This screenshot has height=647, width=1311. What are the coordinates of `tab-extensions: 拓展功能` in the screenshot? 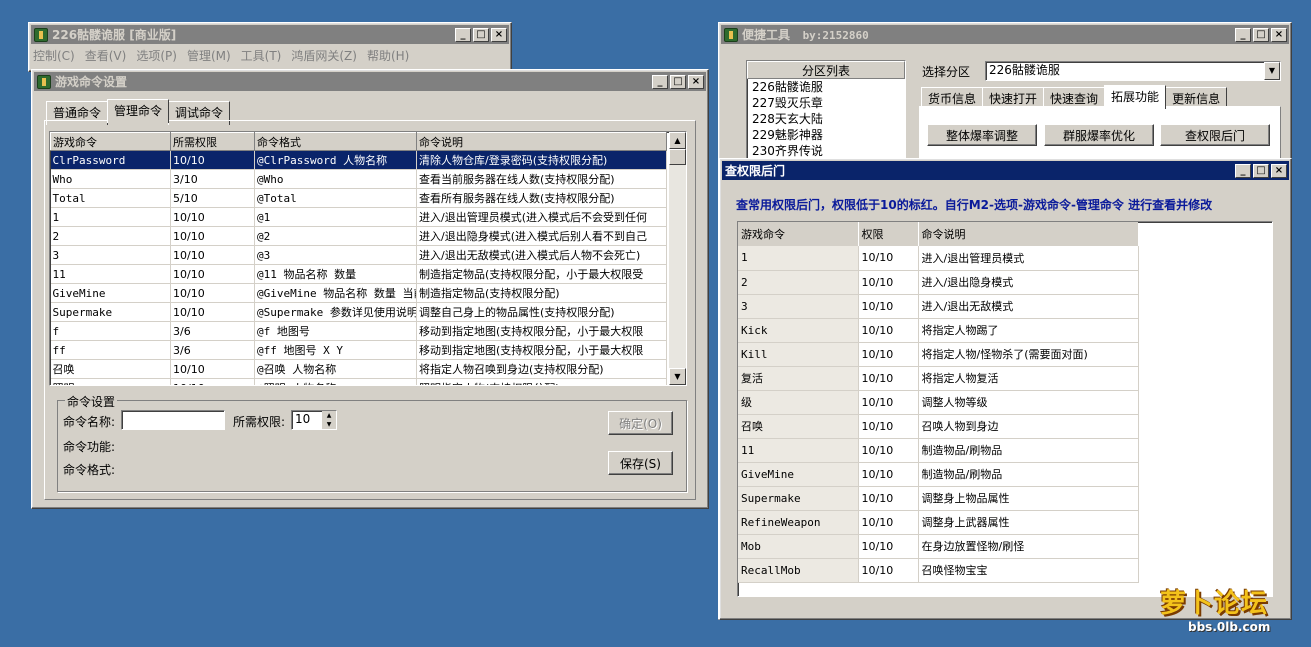 It's located at (1135, 97).